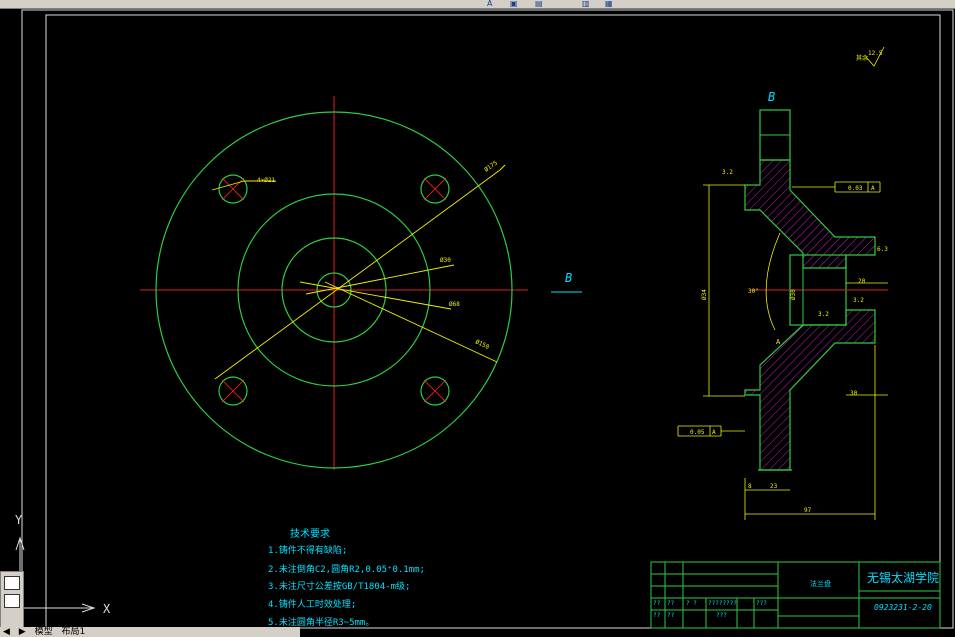 The height and width of the screenshot is (637, 955). What do you see at coordinates (903, 607) in the screenshot?
I see `tb-drawing-no: 0923231-2-20` at bounding box center [903, 607].